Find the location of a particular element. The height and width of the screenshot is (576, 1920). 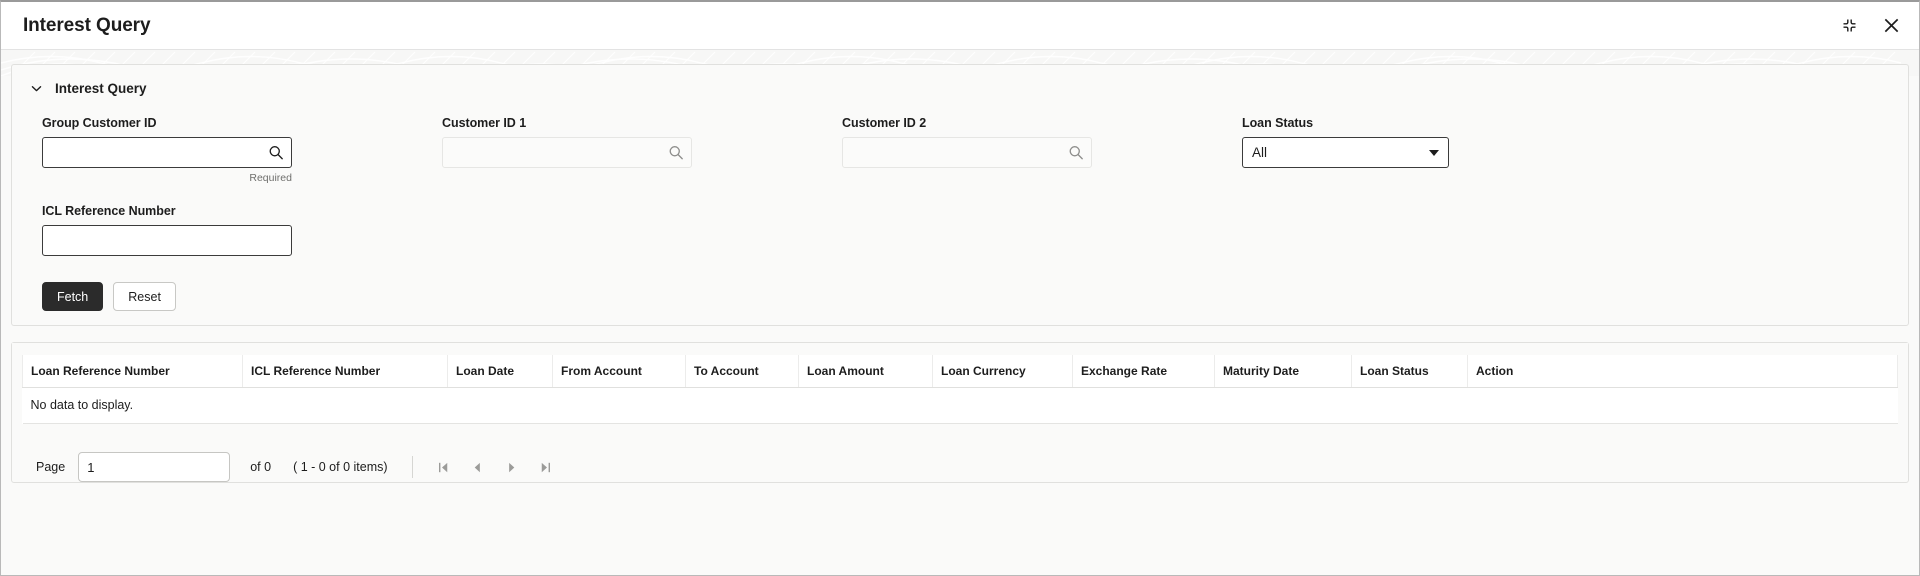

next-page-button is located at coordinates (512, 467).